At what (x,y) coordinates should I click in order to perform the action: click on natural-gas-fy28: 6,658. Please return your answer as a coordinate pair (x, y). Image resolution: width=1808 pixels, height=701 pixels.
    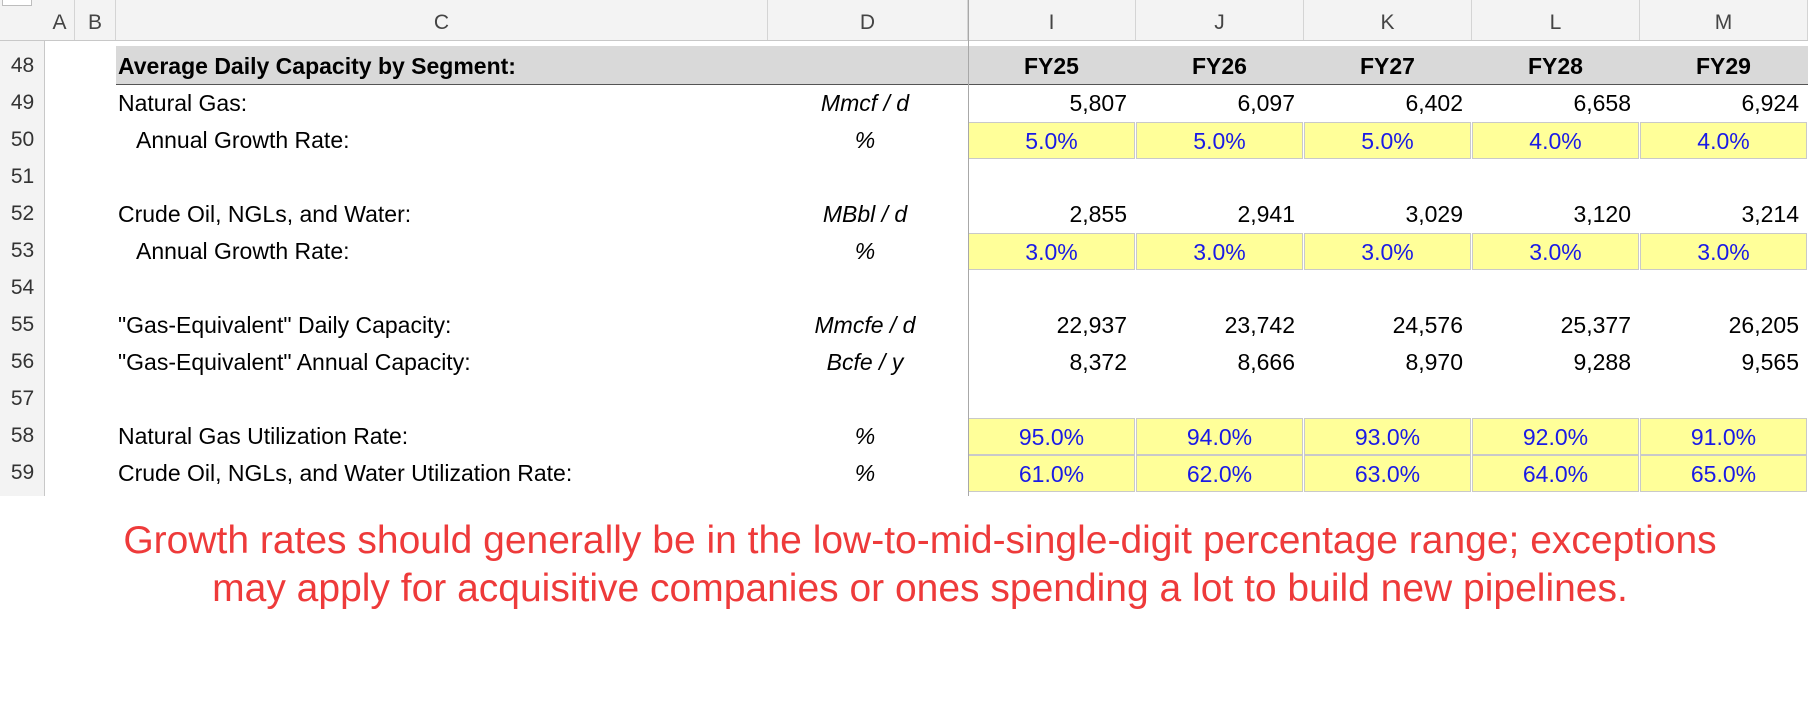
    Looking at the image, I should click on (1555, 103).